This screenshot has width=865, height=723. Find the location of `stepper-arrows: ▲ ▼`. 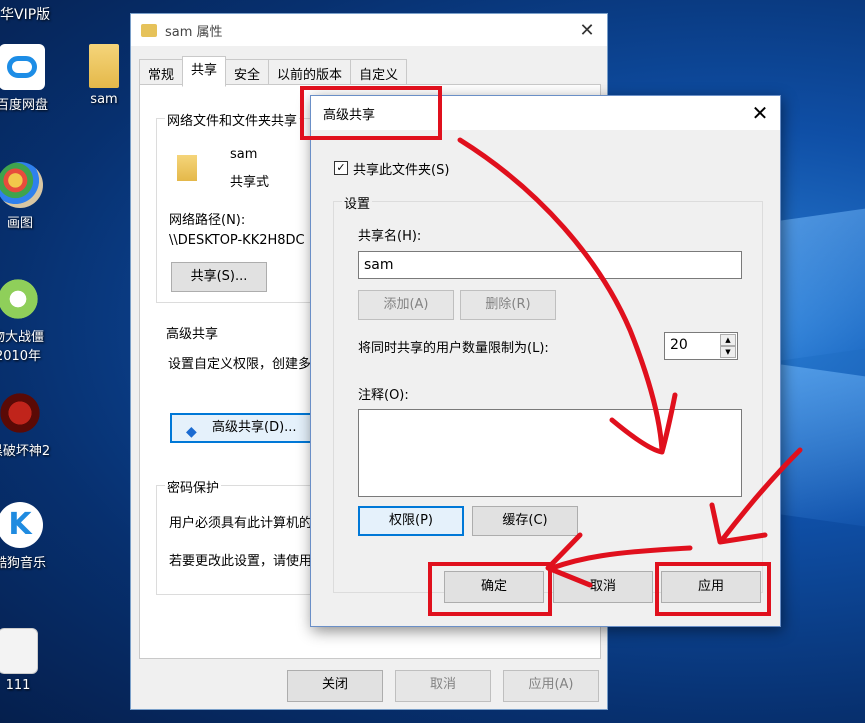

stepper-arrows: ▲ ▼ is located at coordinates (728, 346).